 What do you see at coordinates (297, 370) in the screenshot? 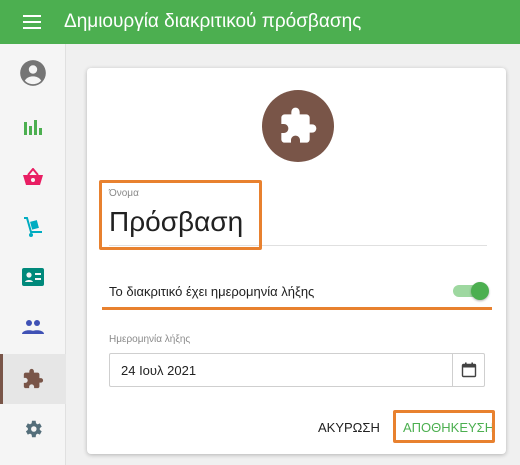
I see `expiry-date-field: 24 Ιουλ 2021` at bounding box center [297, 370].